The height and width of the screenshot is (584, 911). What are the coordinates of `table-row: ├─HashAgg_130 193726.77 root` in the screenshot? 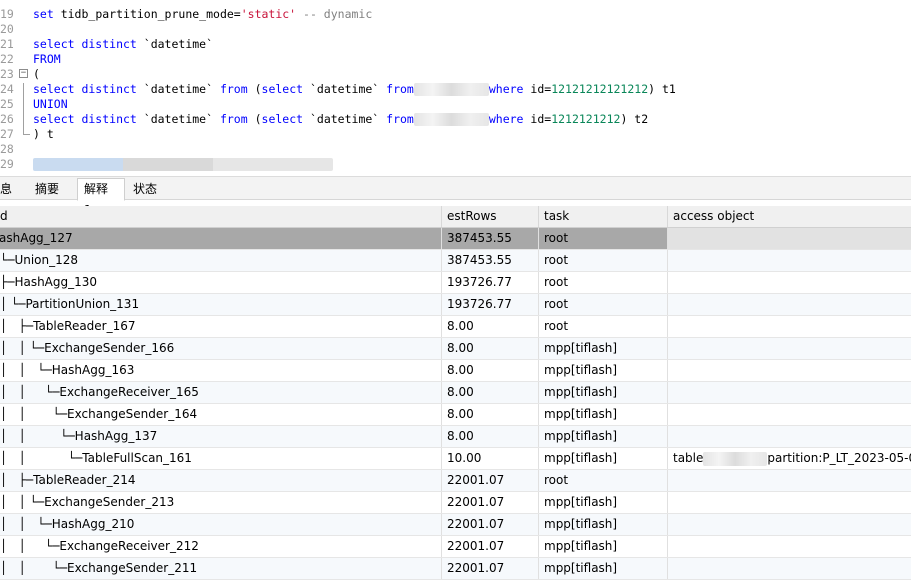 It's located at (455, 283).